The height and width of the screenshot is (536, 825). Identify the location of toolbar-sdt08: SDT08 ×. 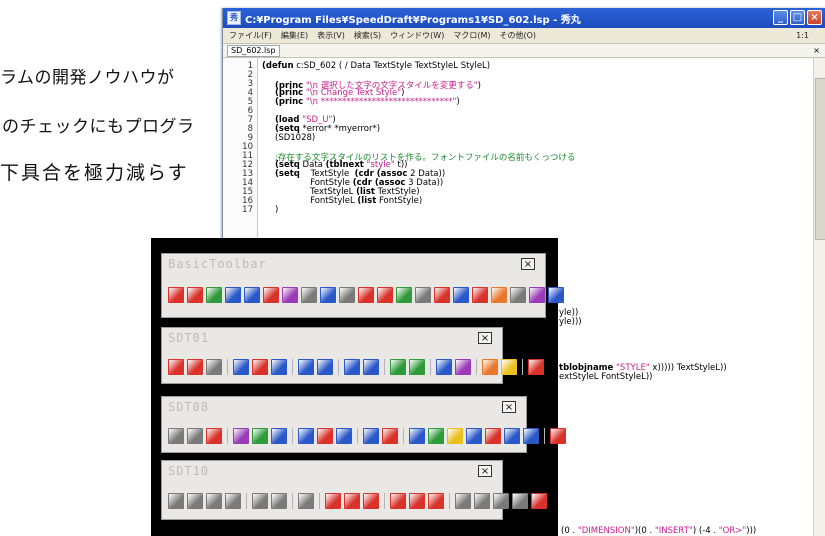
(363, 424).